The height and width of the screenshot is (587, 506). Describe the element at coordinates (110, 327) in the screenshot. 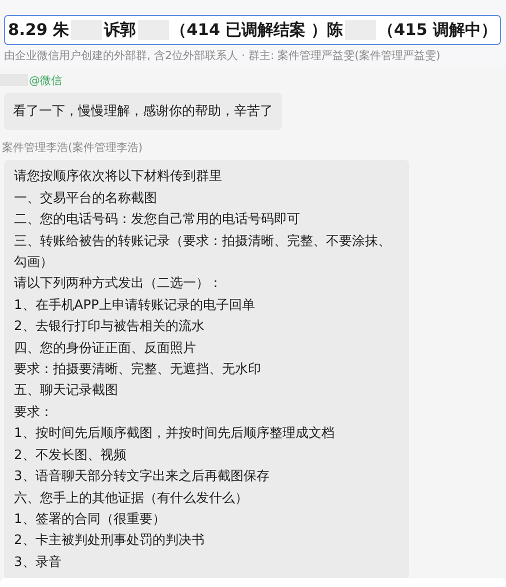

I see `message-line: 2、去银行打印与被告相关的流水` at that location.